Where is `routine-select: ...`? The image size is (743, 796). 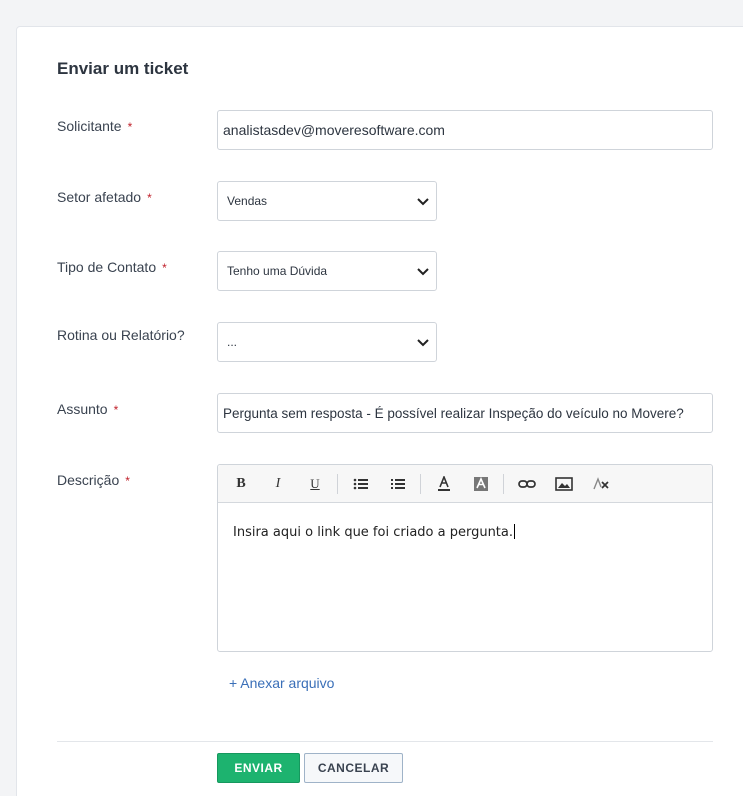
routine-select: ... is located at coordinates (327, 342).